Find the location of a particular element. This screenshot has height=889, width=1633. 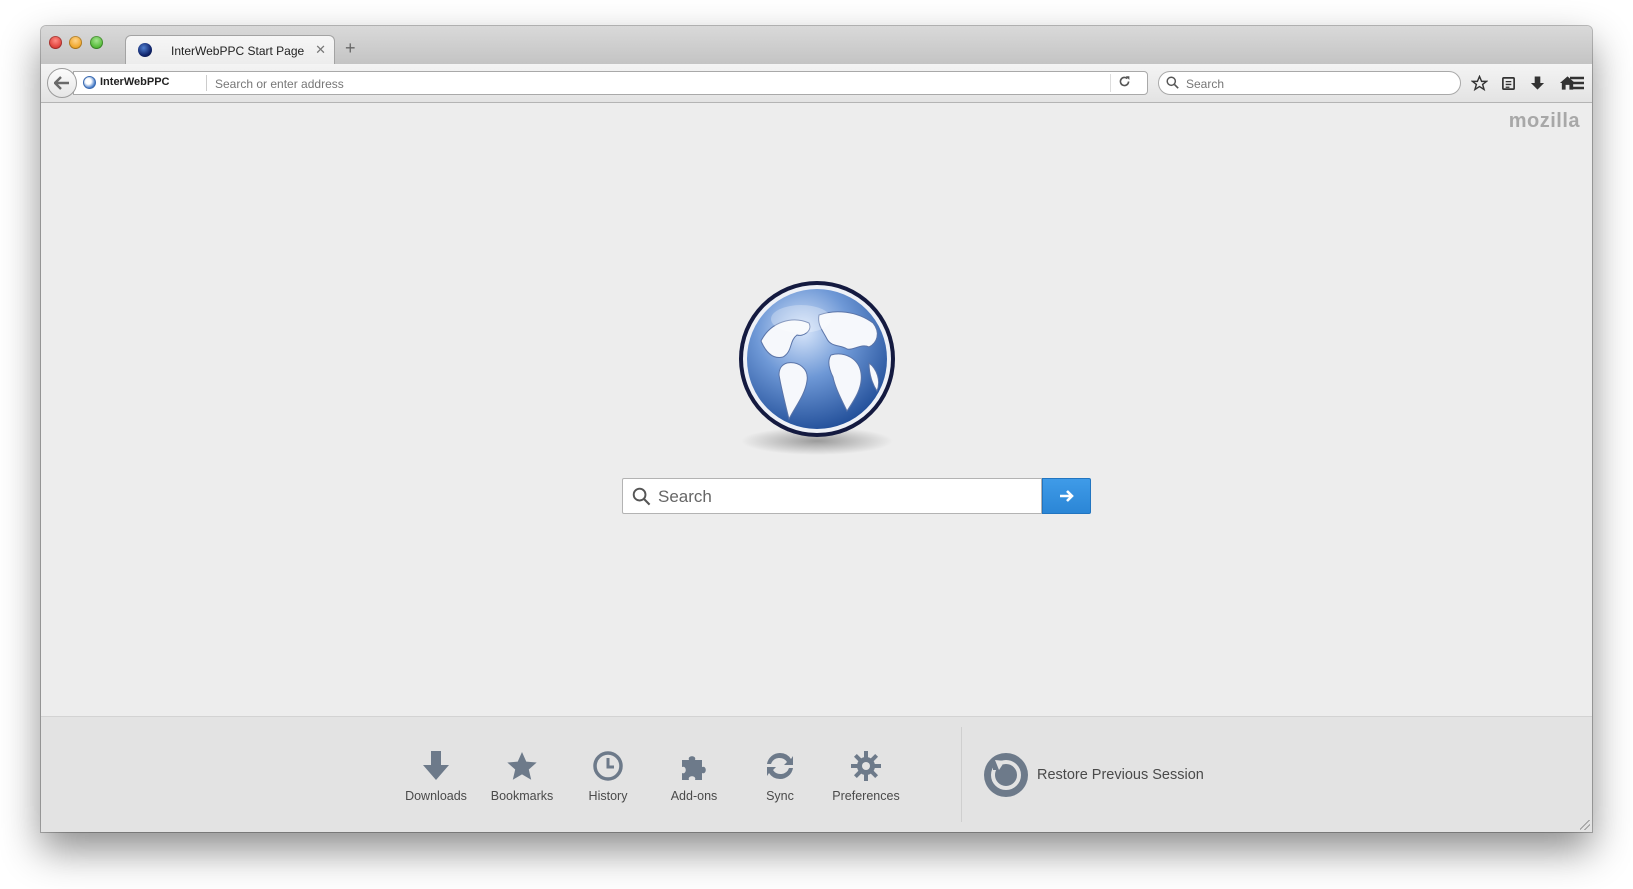

sync-icon is located at coordinates (780, 766).